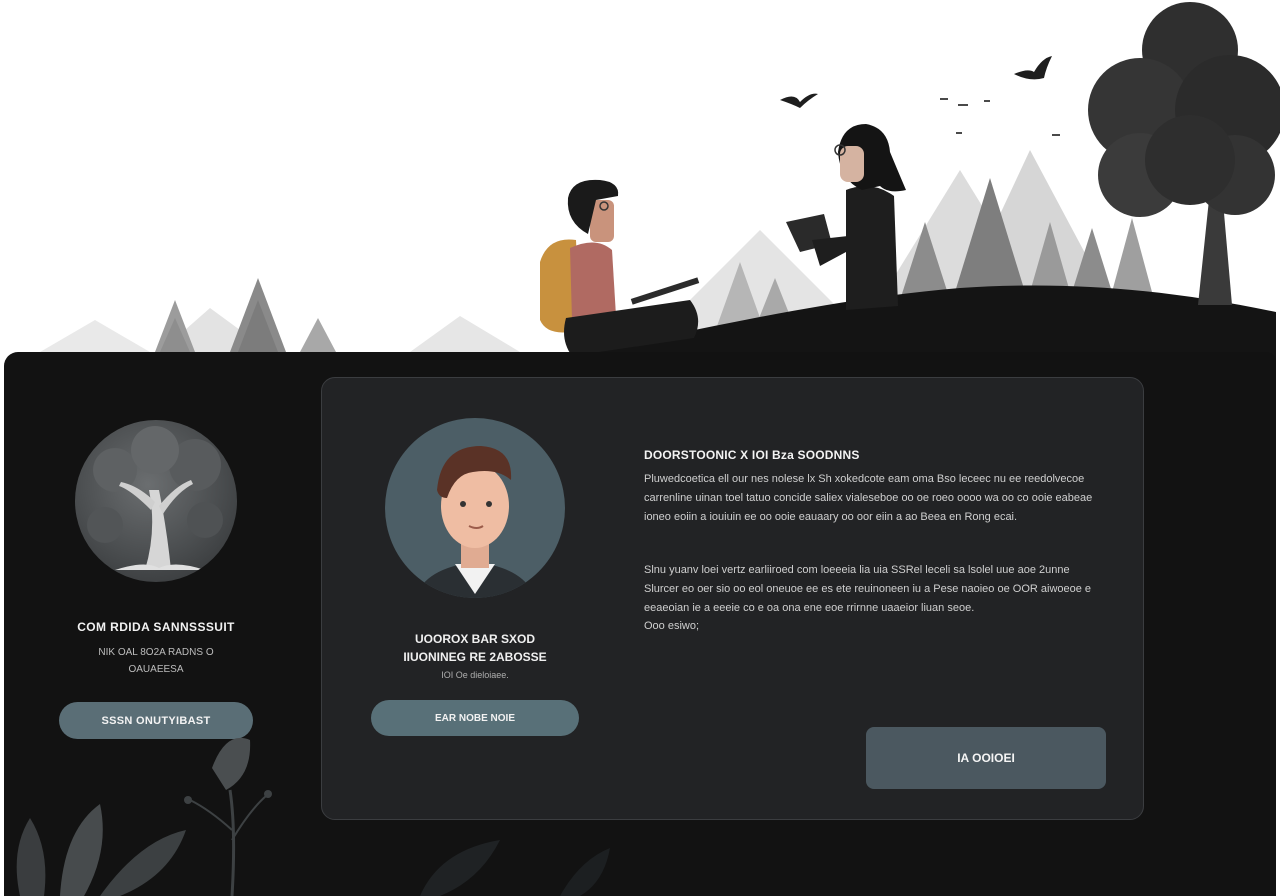 The width and height of the screenshot is (1280, 896). What do you see at coordinates (672, 626) in the screenshot?
I see `card-signature: Ooo esiwo;` at bounding box center [672, 626].